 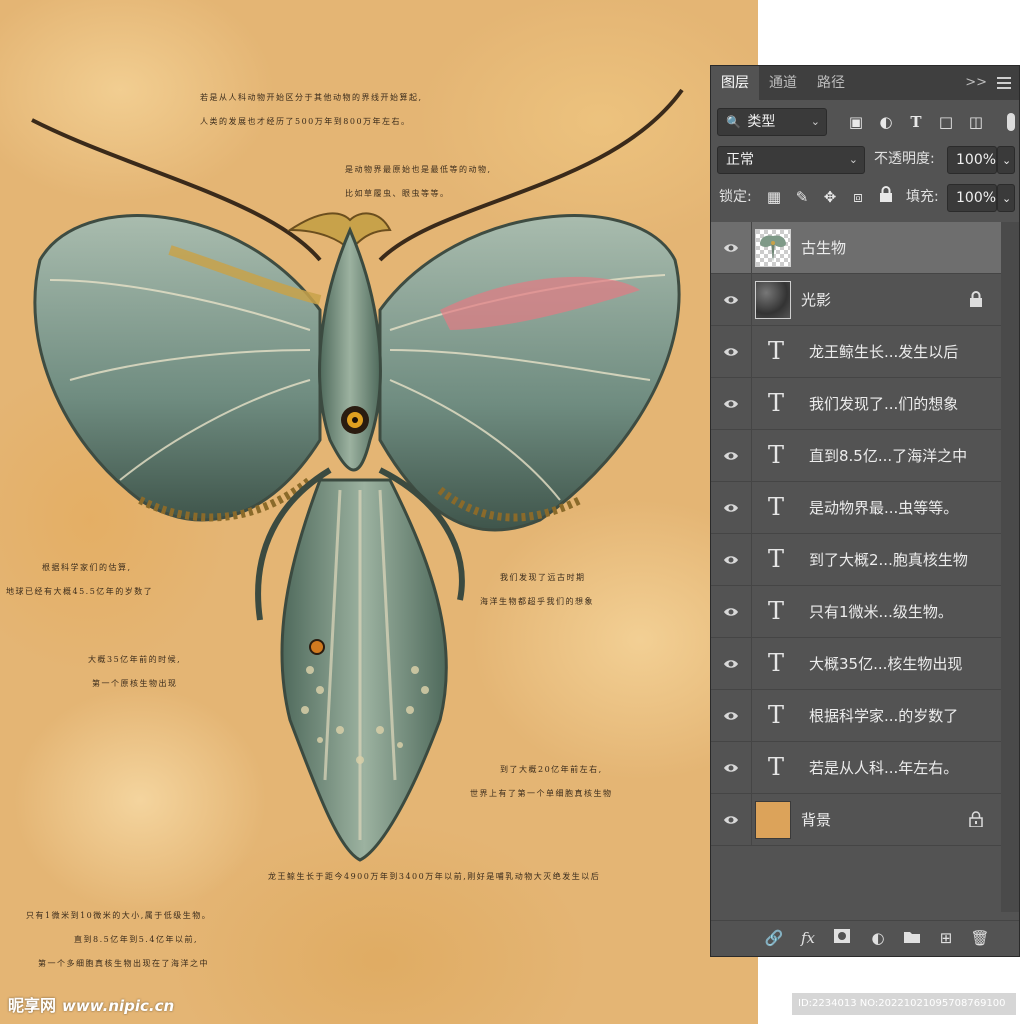 I want to click on link-layers-icon: 🔗, so click(x=774, y=938).